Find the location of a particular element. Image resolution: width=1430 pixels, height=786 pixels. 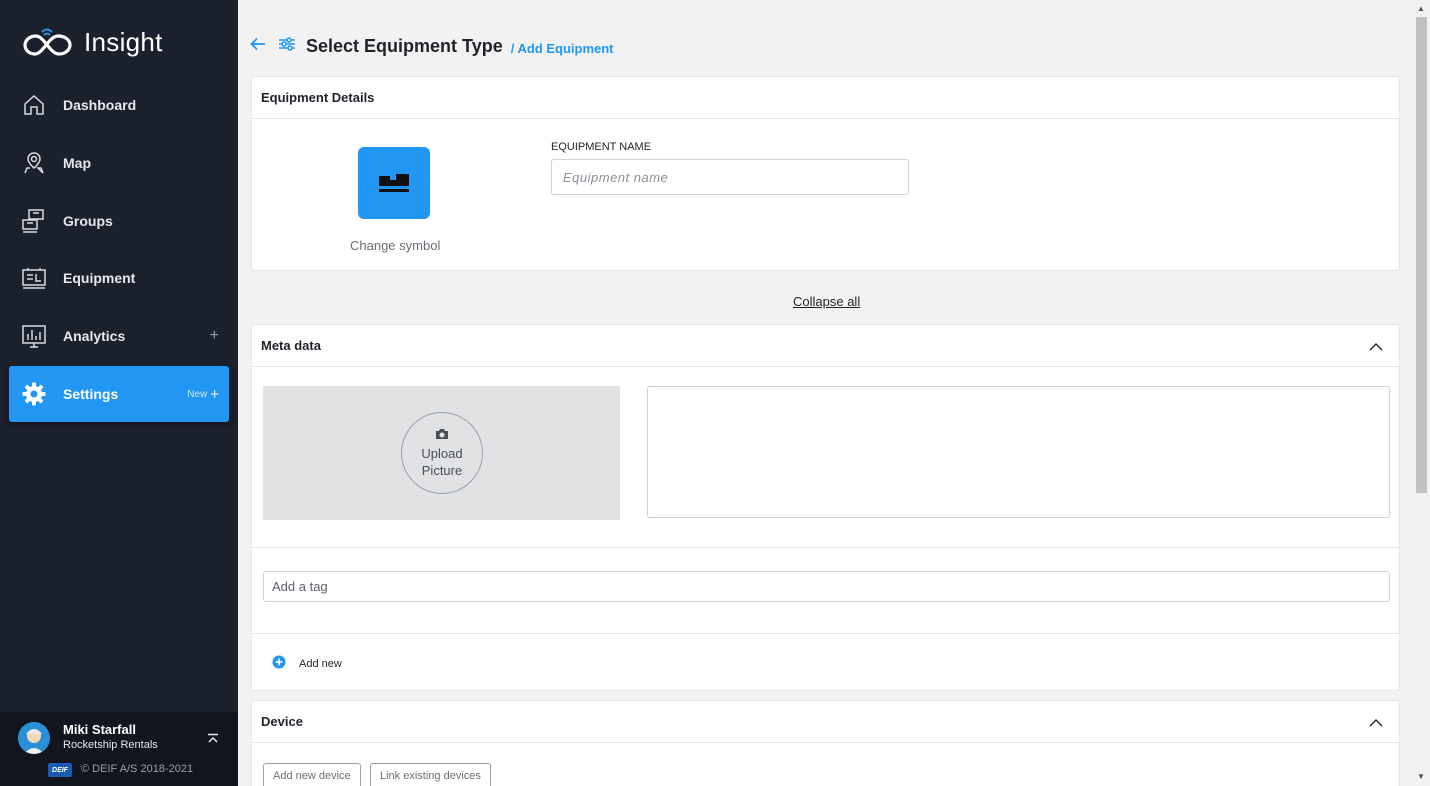

equipment-type-icon is located at coordinates (287, 46).